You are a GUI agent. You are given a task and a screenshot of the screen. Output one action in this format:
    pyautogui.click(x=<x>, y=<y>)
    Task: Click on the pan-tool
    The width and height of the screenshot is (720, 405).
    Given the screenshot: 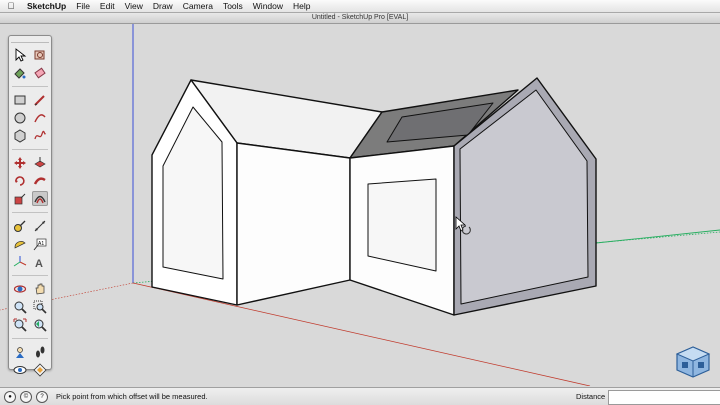 What is the action you would take?
    pyautogui.click(x=40, y=288)
    